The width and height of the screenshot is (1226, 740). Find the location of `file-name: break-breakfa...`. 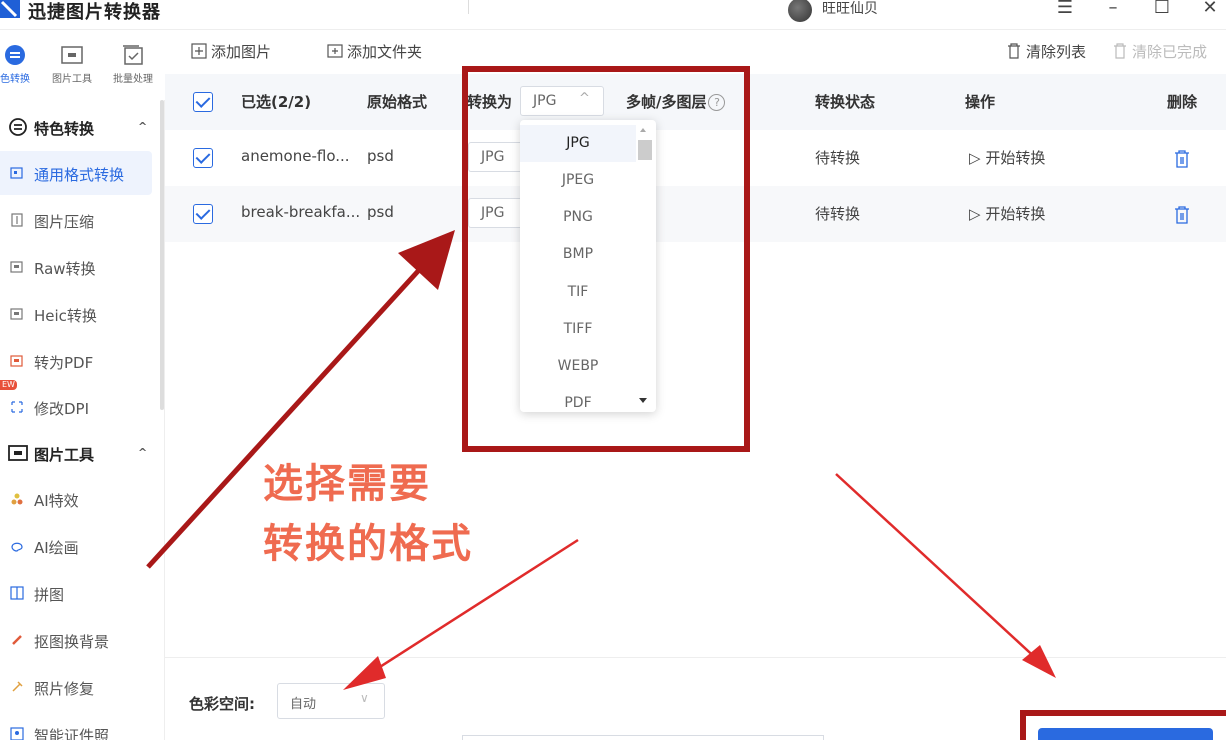

file-name: break-breakfa... is located at coordinates (301, 212).